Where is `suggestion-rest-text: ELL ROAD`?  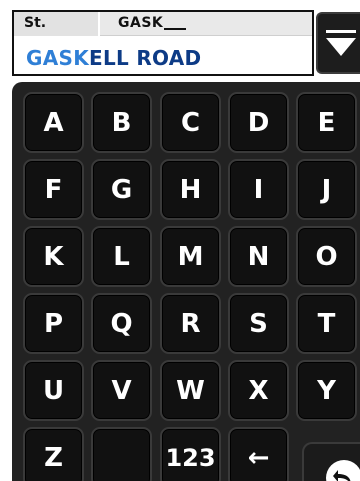 suggestion-rest-text: ELL ROAD is located at coordinates (145, 58).